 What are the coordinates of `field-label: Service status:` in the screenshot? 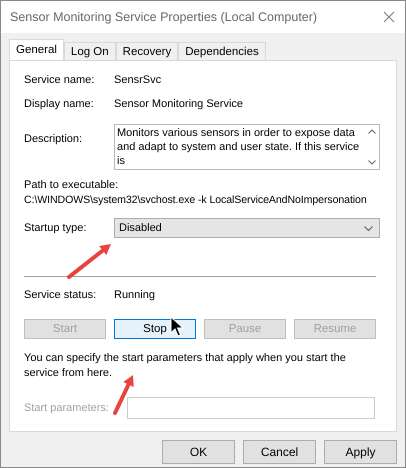 It's located at (61, 295).